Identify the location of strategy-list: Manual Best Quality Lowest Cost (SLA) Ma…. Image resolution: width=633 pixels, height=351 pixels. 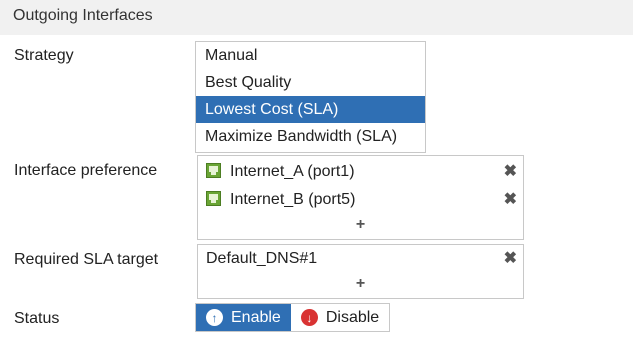
(310, 97).